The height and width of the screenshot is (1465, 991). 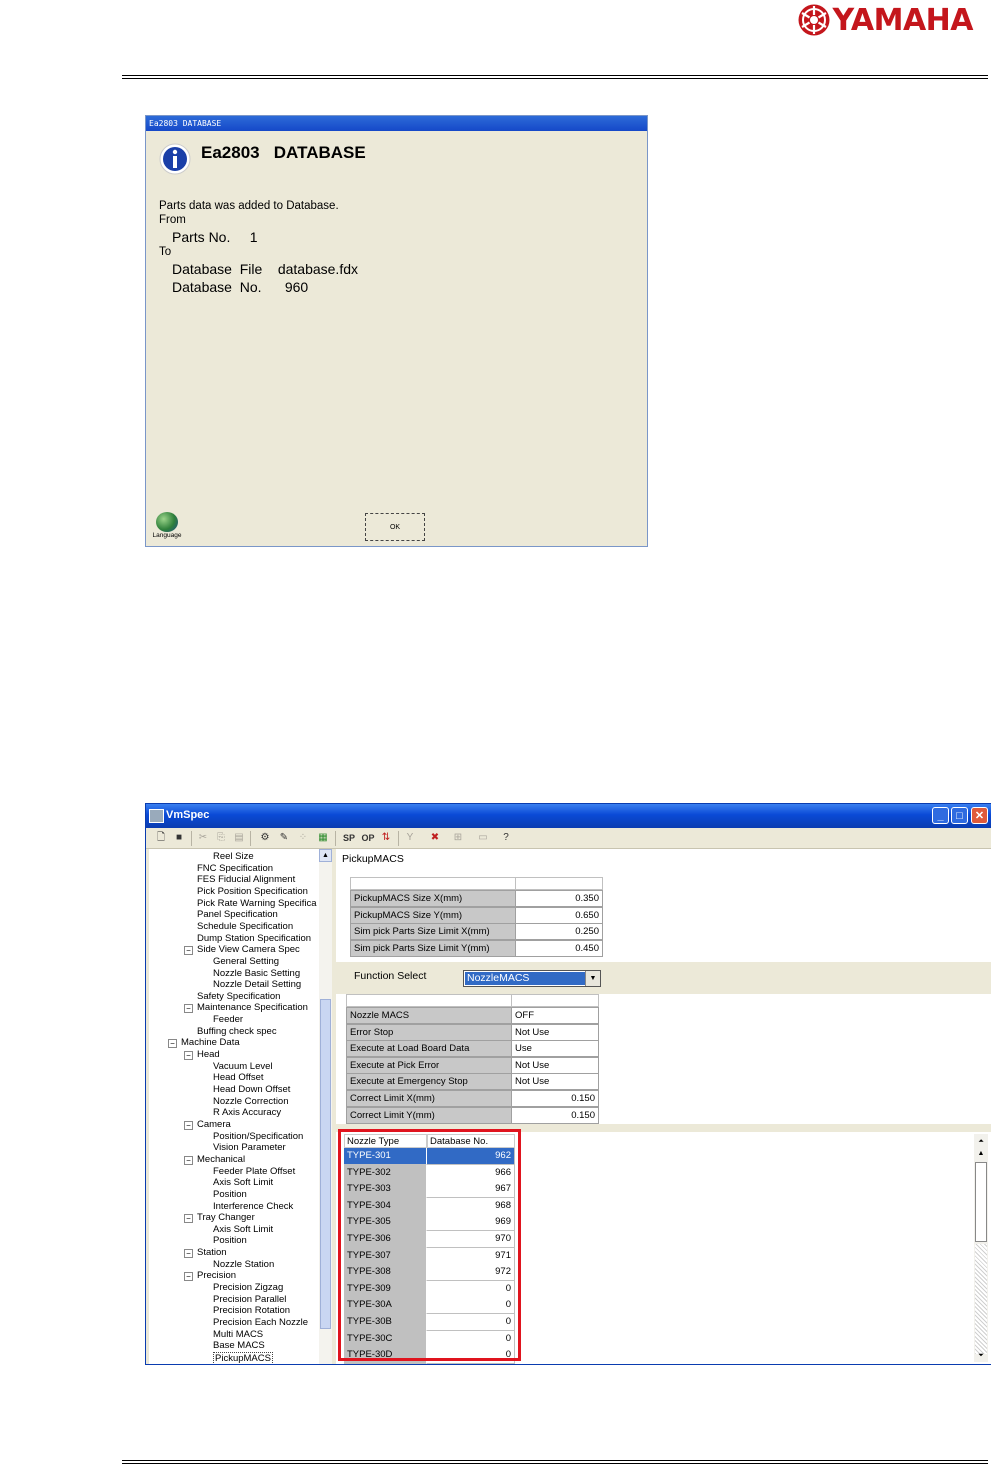 I want to click on tree-item: Multi MACS, so click(x=238, y=1334).